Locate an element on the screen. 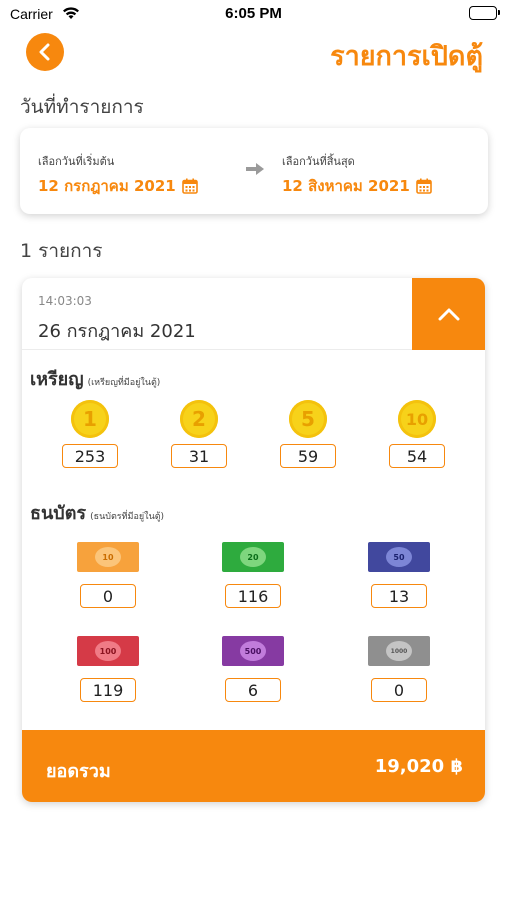 The height and width of the screenshot is (900, 507). total-value: 19,020 ฿ is located at coordinates (418, 766).